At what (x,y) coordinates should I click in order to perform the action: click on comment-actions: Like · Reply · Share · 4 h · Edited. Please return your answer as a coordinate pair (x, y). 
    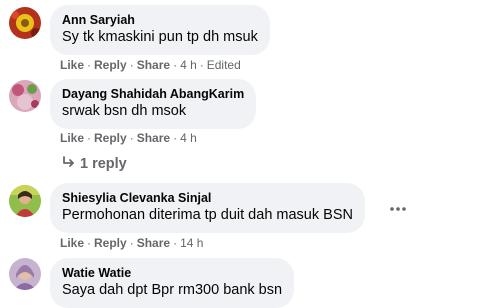
    Looking at the image, I should click on (150, 65).